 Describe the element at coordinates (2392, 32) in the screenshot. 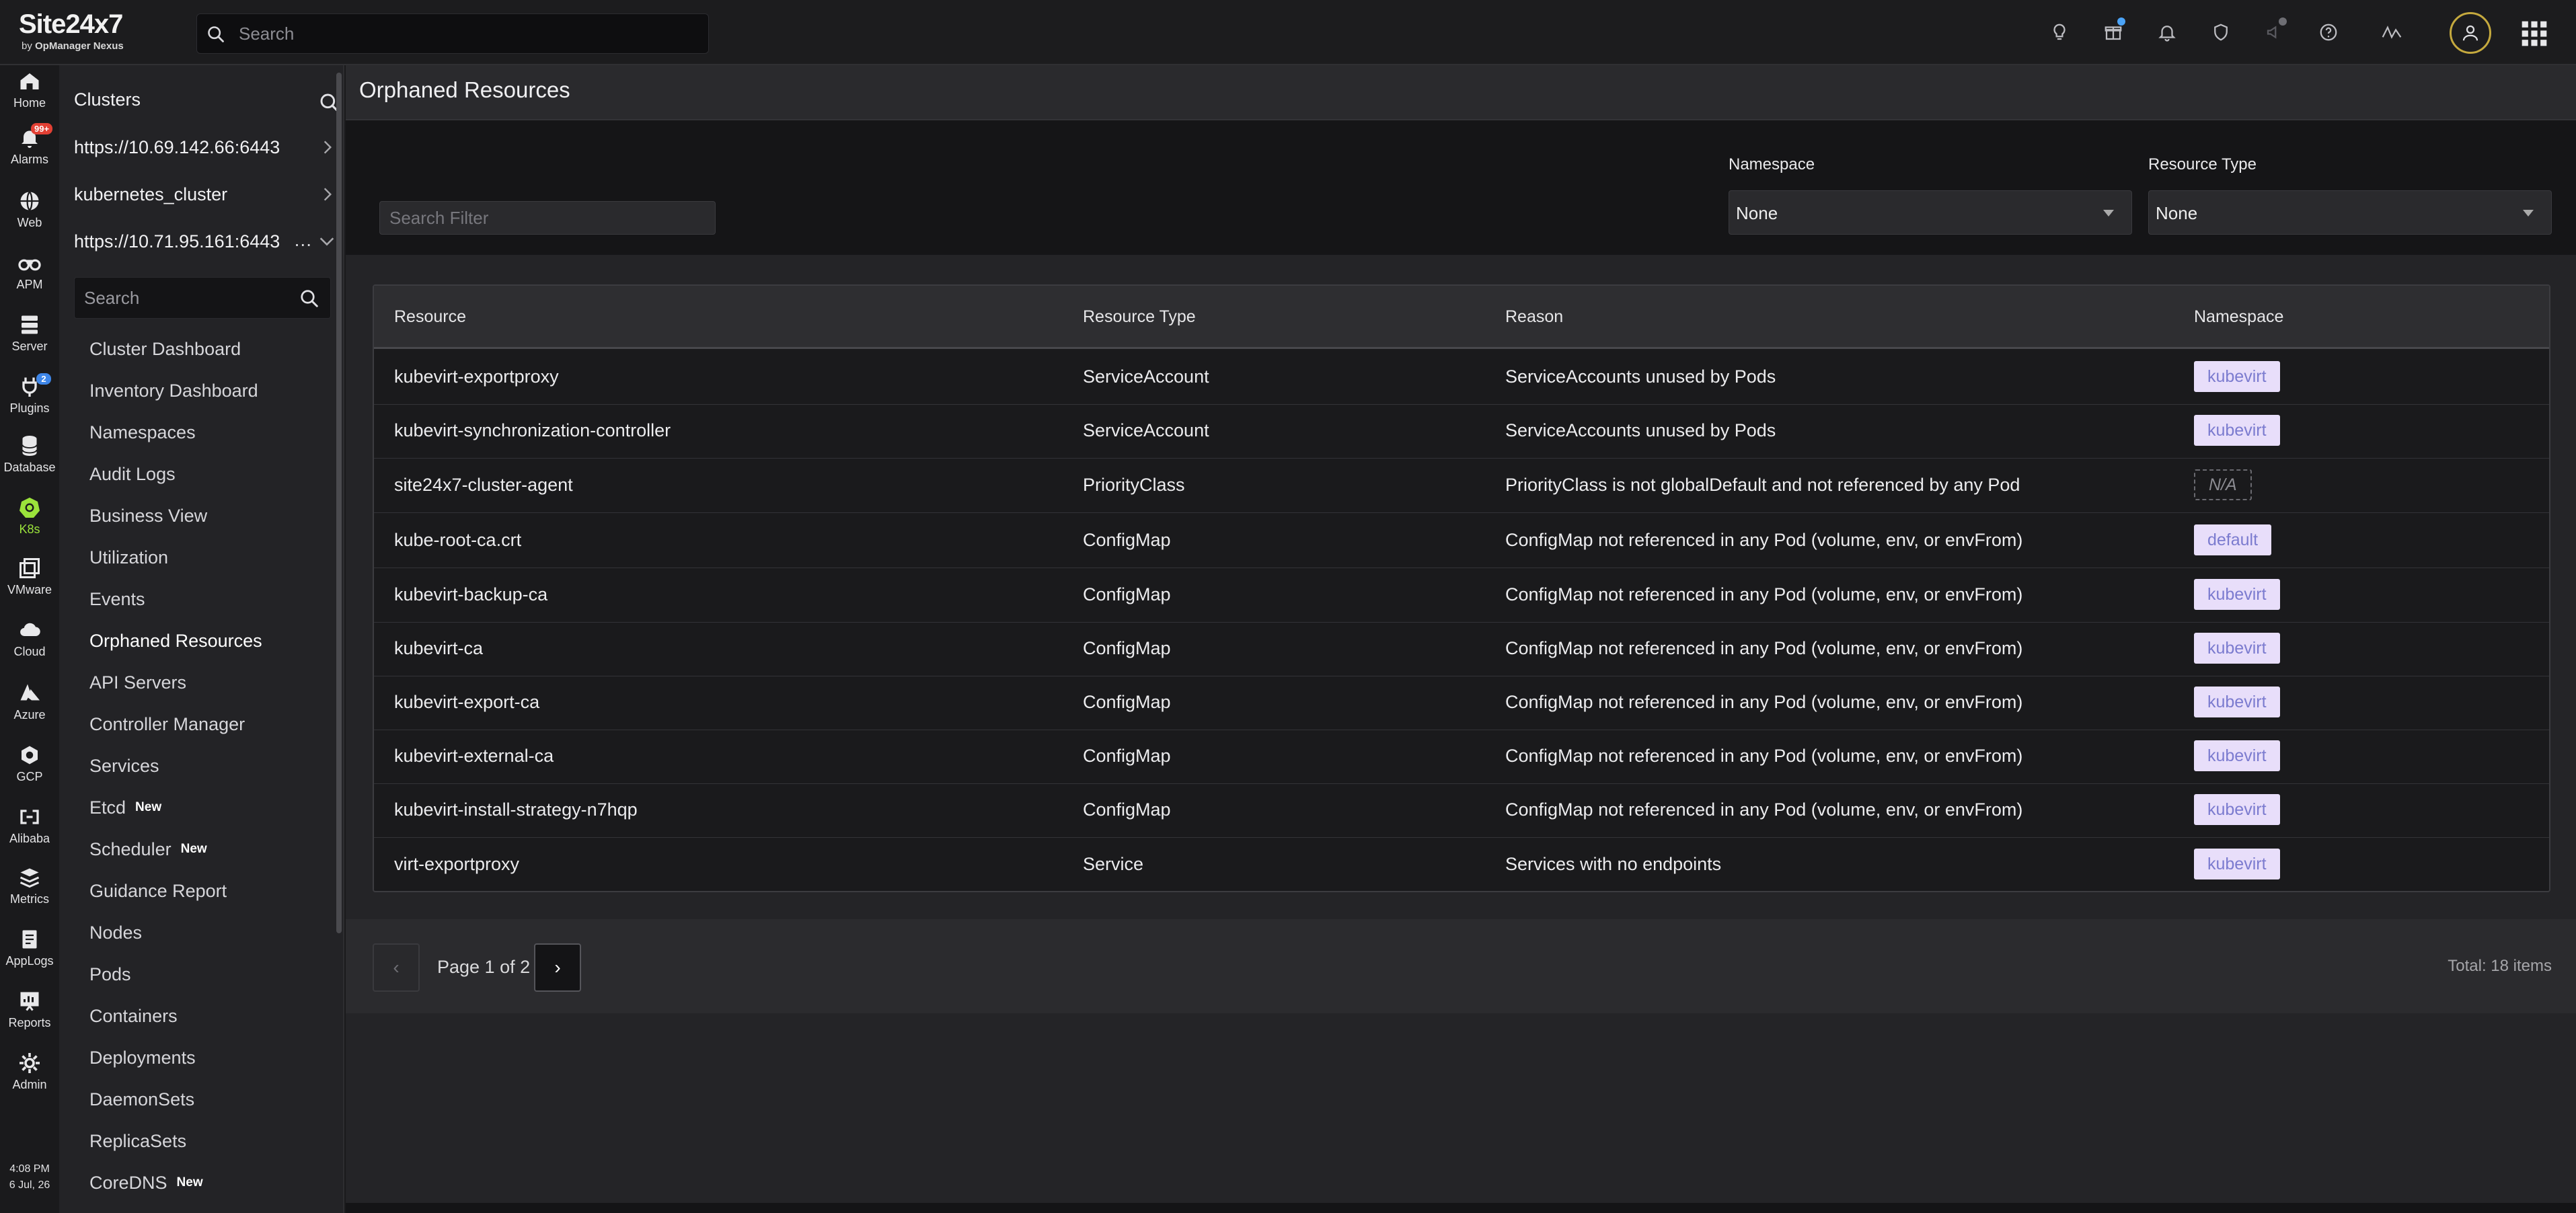

I see `zia-icon` at that location.